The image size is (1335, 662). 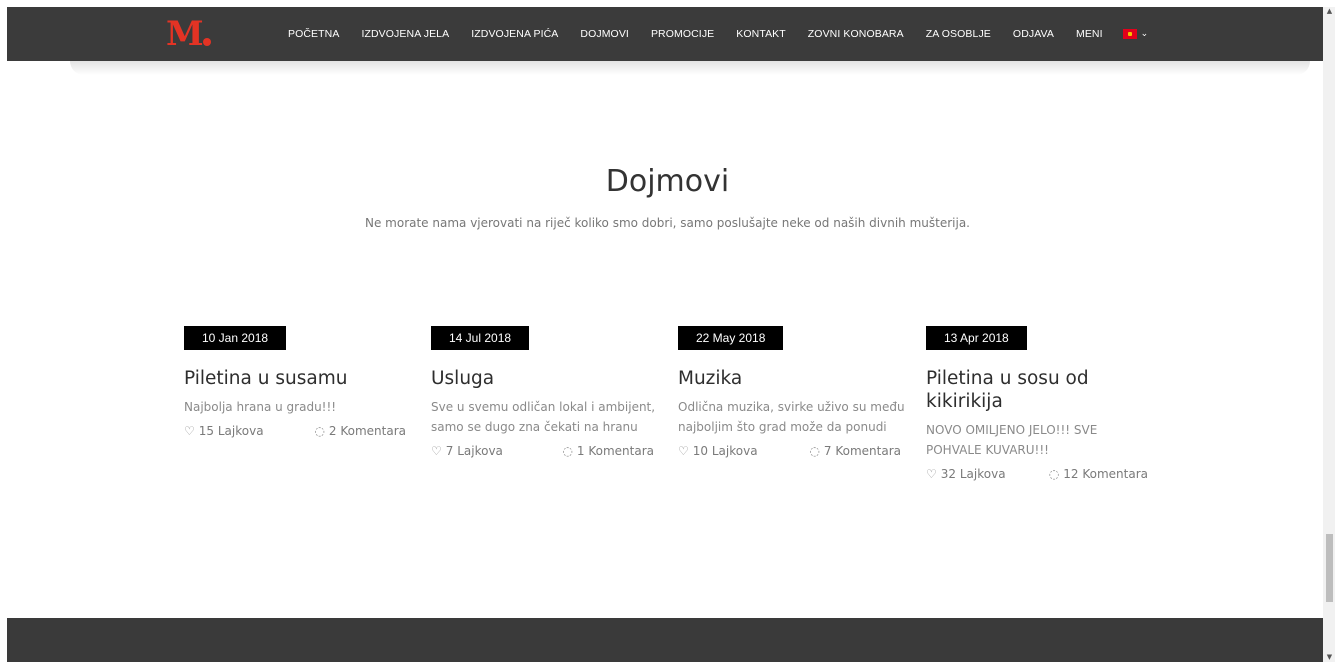 What do you see at coordinates (682, 34) in the screenshot?
I see `nav-item-promocije: PROMOCIJE` at bounding box center [682, 34].